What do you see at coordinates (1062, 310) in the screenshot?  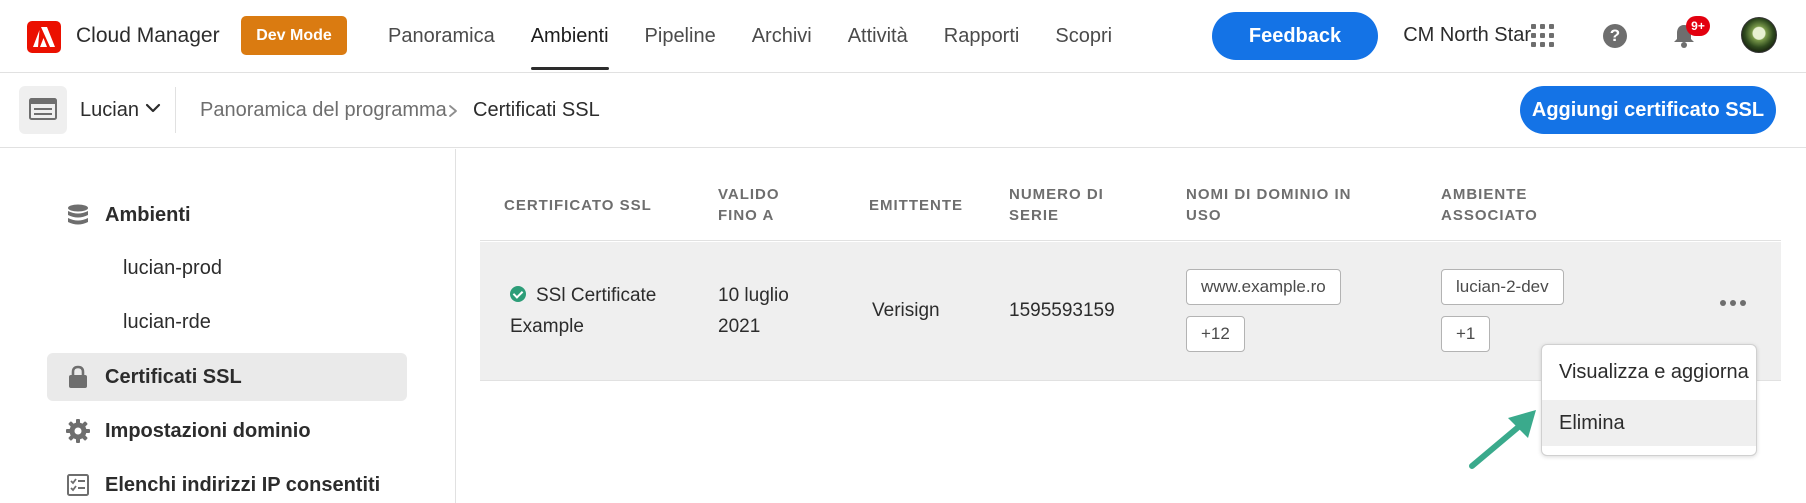 I see `serial-number-cell: 1595593159` at bounding box center [1062, 310].